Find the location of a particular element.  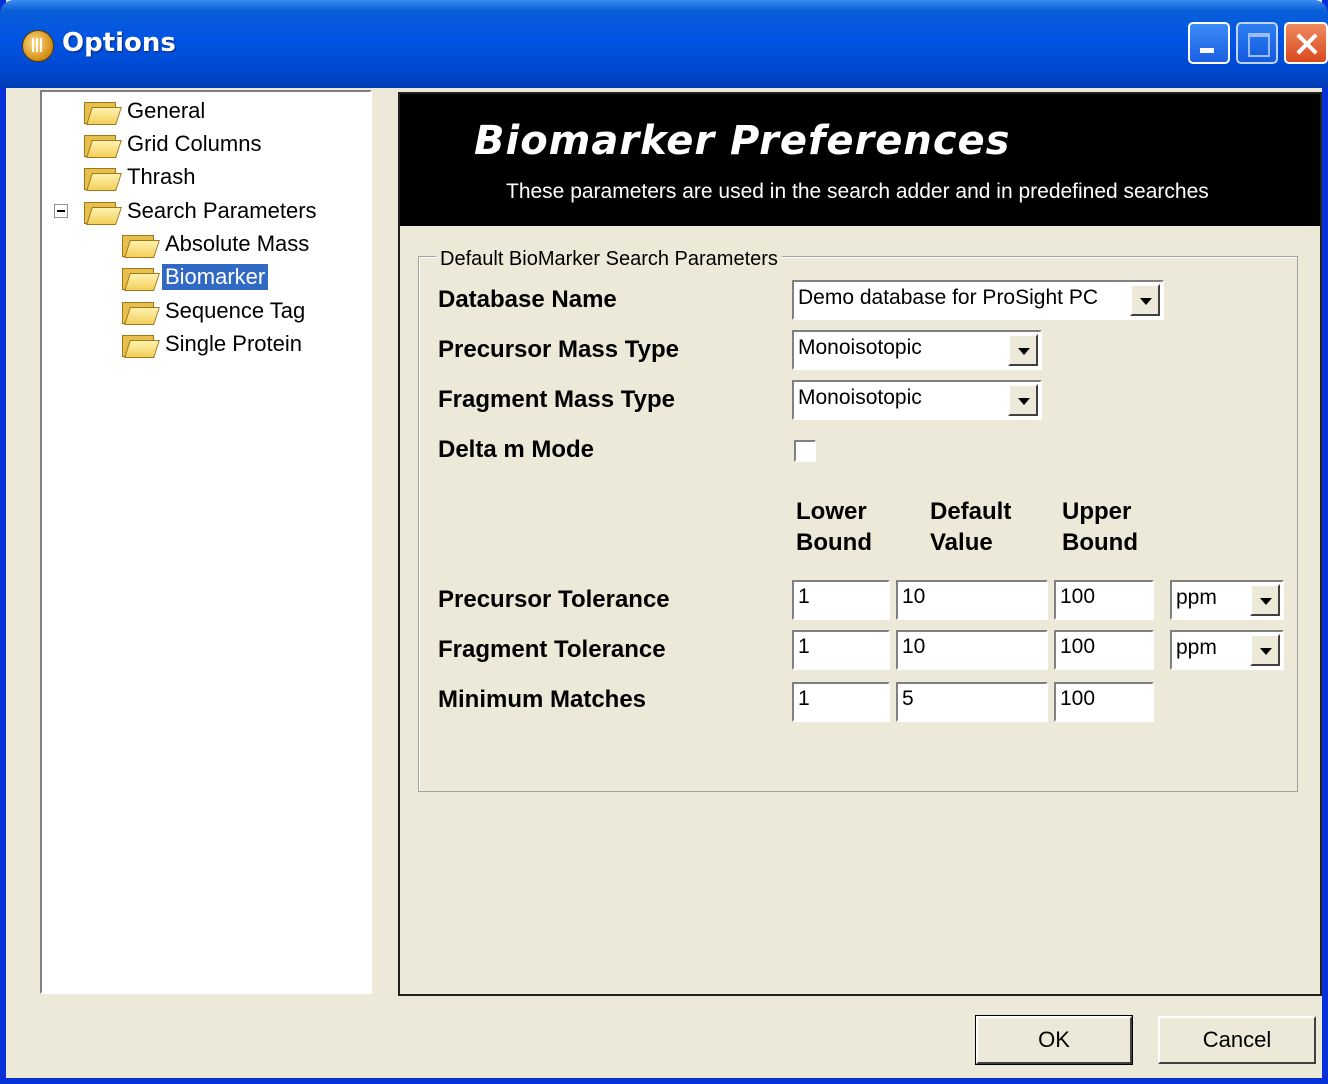

app-icon is located at coordinates (38, 46).